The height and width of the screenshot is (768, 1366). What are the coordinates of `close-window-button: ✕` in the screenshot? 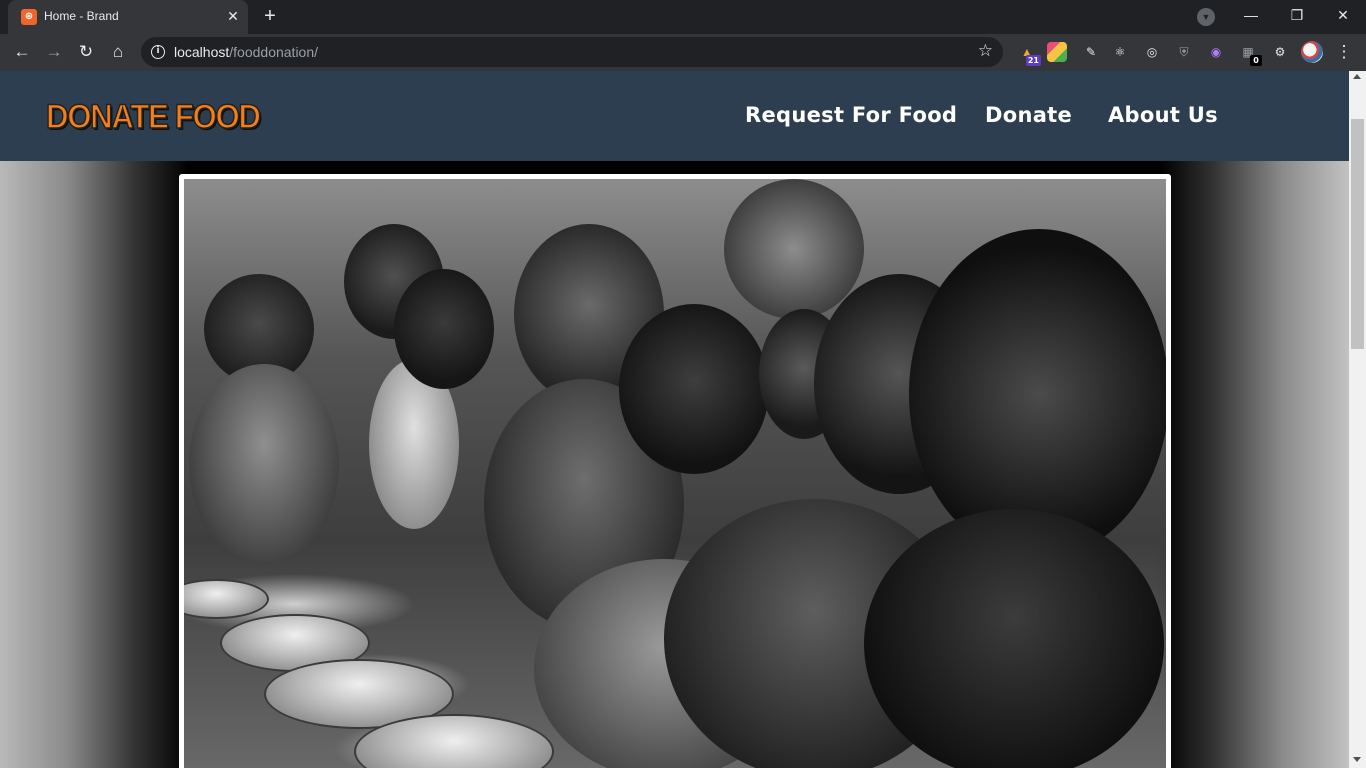 It's located at (1343, 16).